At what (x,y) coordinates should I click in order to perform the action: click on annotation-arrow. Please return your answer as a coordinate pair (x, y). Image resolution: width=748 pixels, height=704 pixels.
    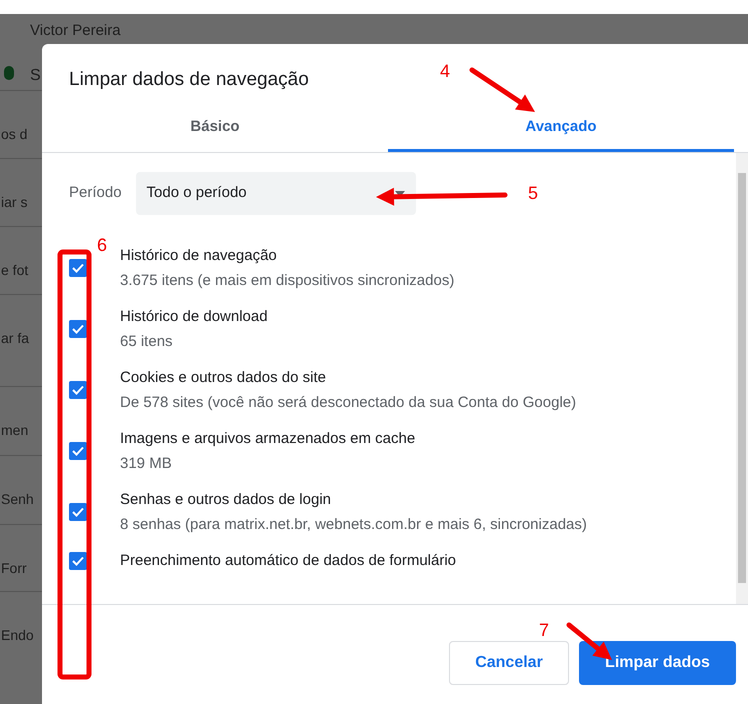
    Looking at the image, I should click on (502, 90).